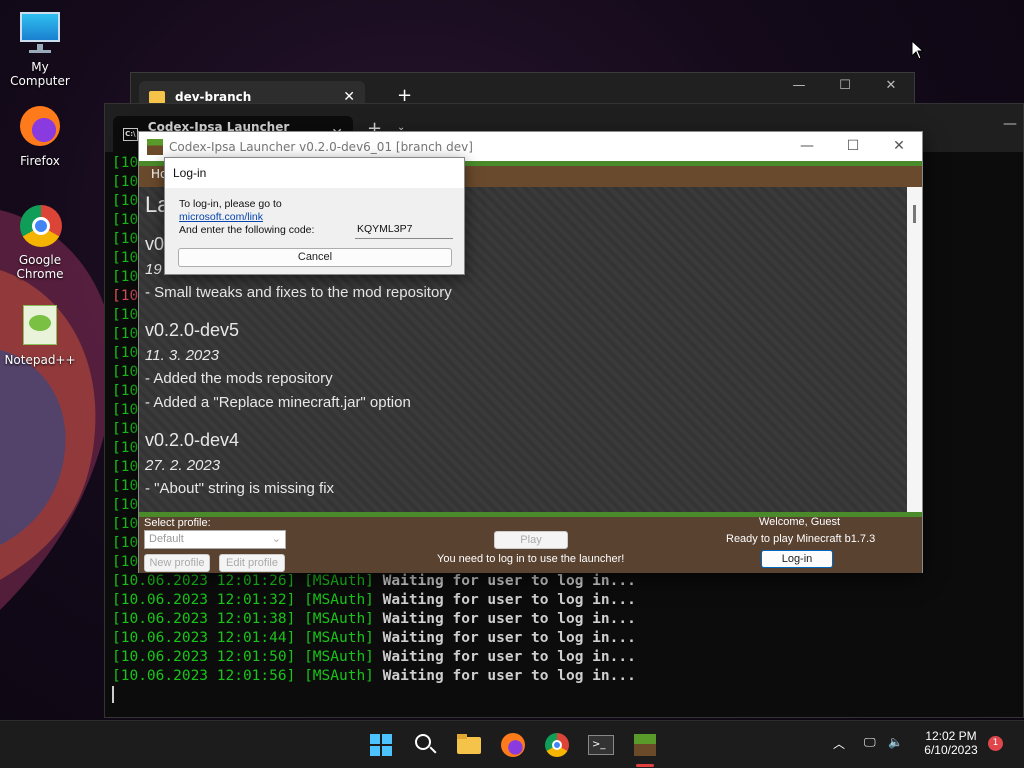 The width and height of the screenshot is (1024, 768). Describe the element at coordinates (895, 742) in the screenshot. I see `volume-icon: 🔈` at that location.